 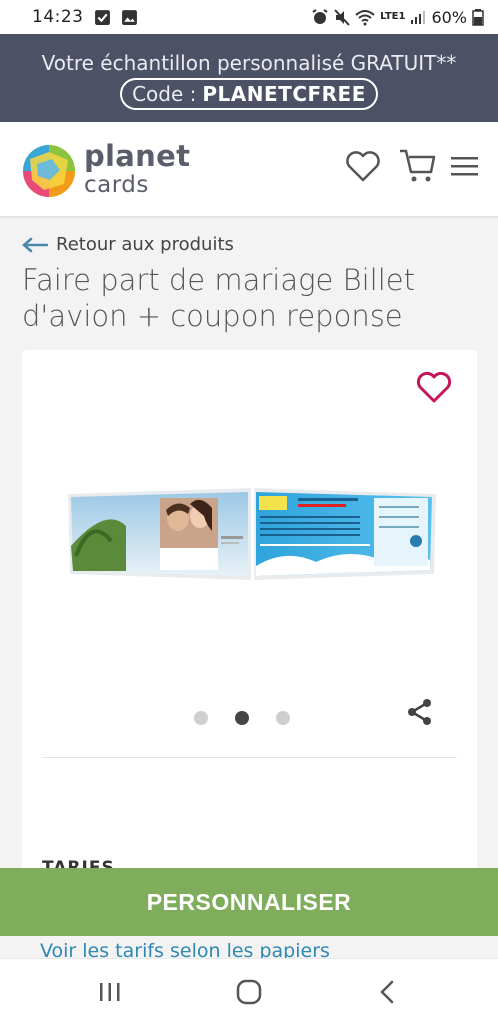 I want to click on back-to-products-link: Retour aux produits, so click(x=128, y=244).